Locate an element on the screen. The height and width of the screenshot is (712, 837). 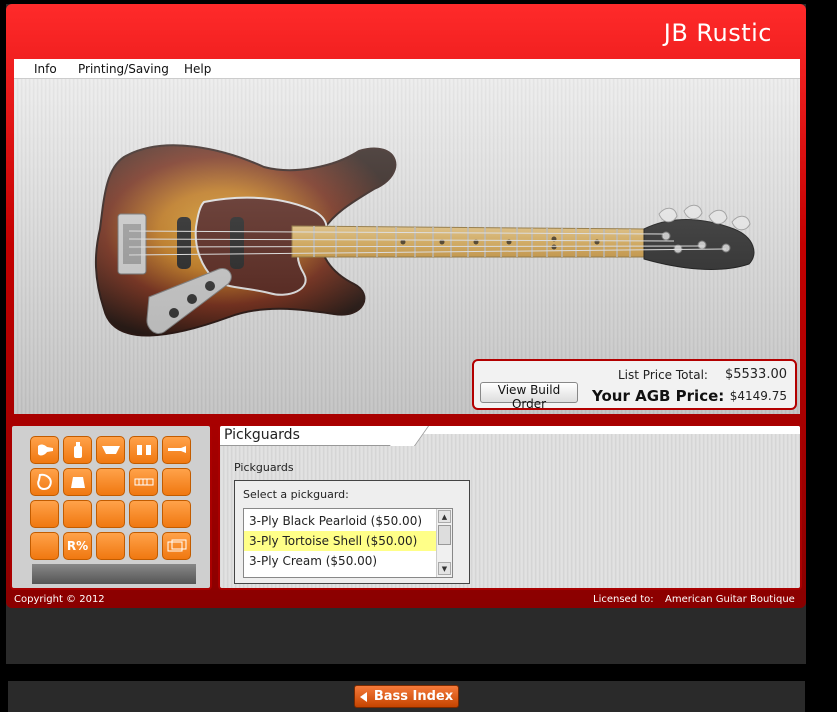
listbox-scrollbar: ▲ ▼ is located at coordinates (444, 543).